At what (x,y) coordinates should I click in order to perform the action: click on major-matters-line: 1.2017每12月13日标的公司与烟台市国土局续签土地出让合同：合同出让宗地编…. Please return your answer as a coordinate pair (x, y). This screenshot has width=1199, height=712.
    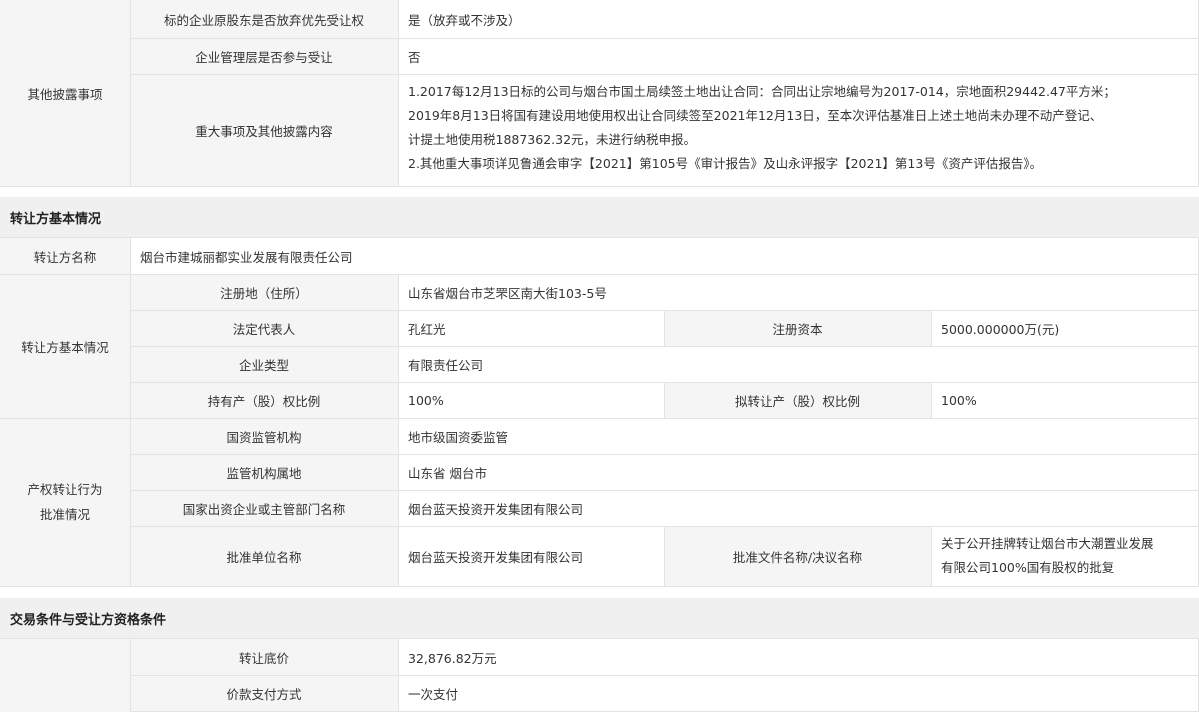
    Looking at the image, I should click on (762, 91).